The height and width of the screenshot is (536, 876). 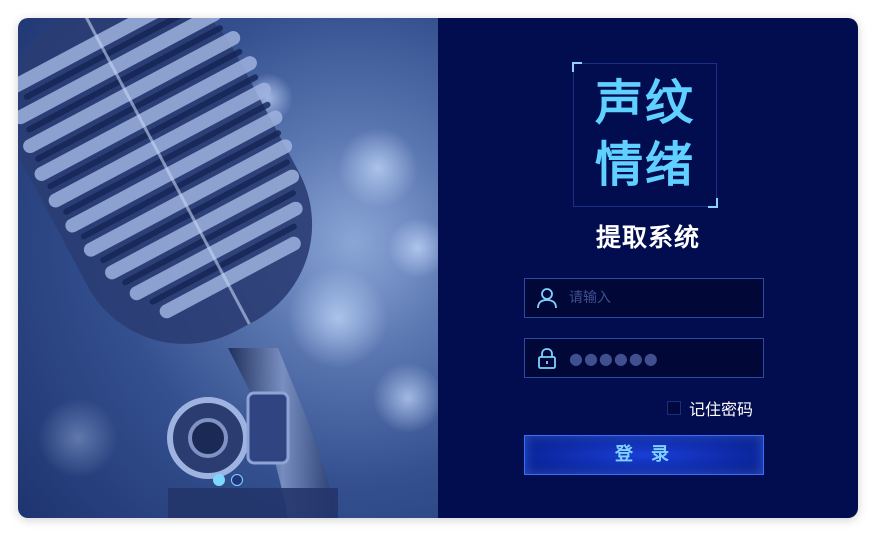 I want to click on password-field: ●●●●●●, so click(x=644, y=358).